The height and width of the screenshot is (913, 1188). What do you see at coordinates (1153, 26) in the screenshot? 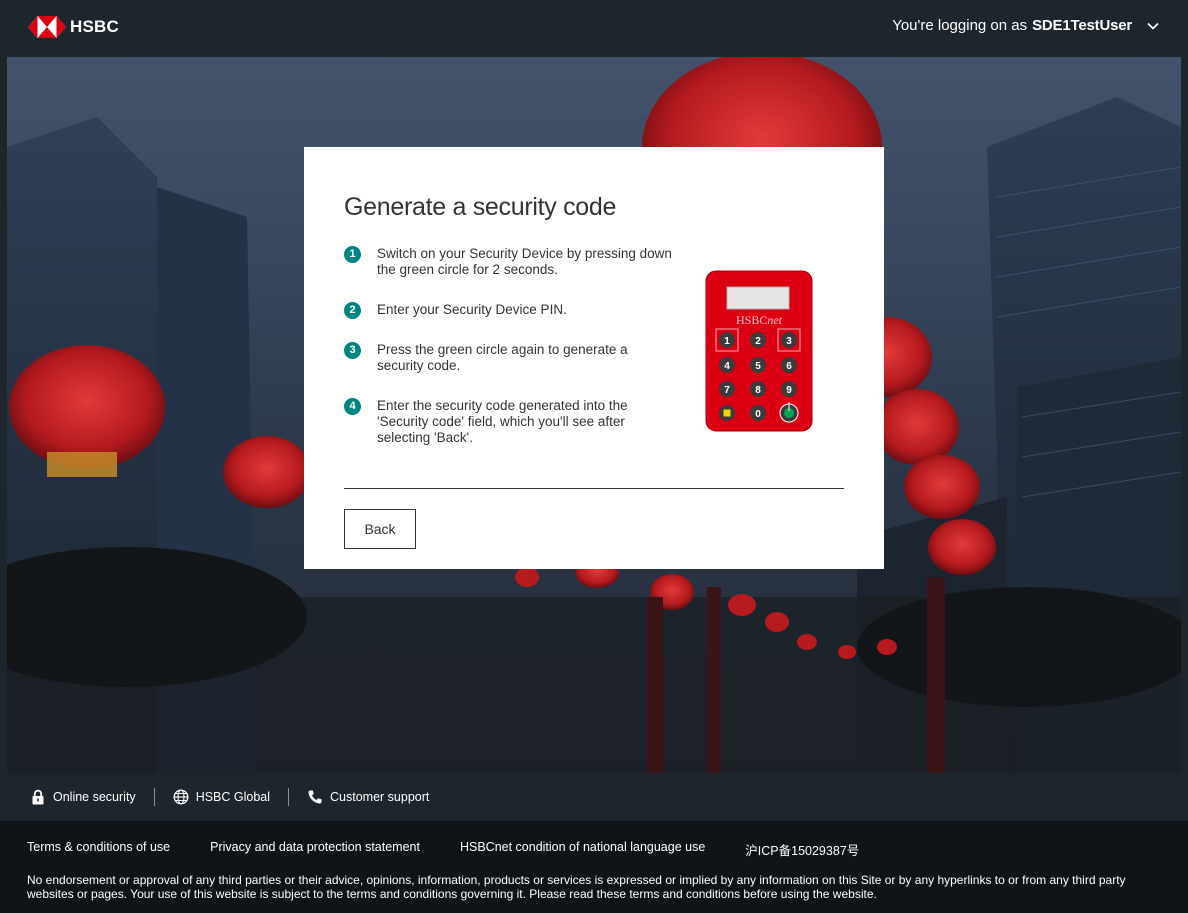
I see `chevron-down-icon` at bounding box center [1153, 26].